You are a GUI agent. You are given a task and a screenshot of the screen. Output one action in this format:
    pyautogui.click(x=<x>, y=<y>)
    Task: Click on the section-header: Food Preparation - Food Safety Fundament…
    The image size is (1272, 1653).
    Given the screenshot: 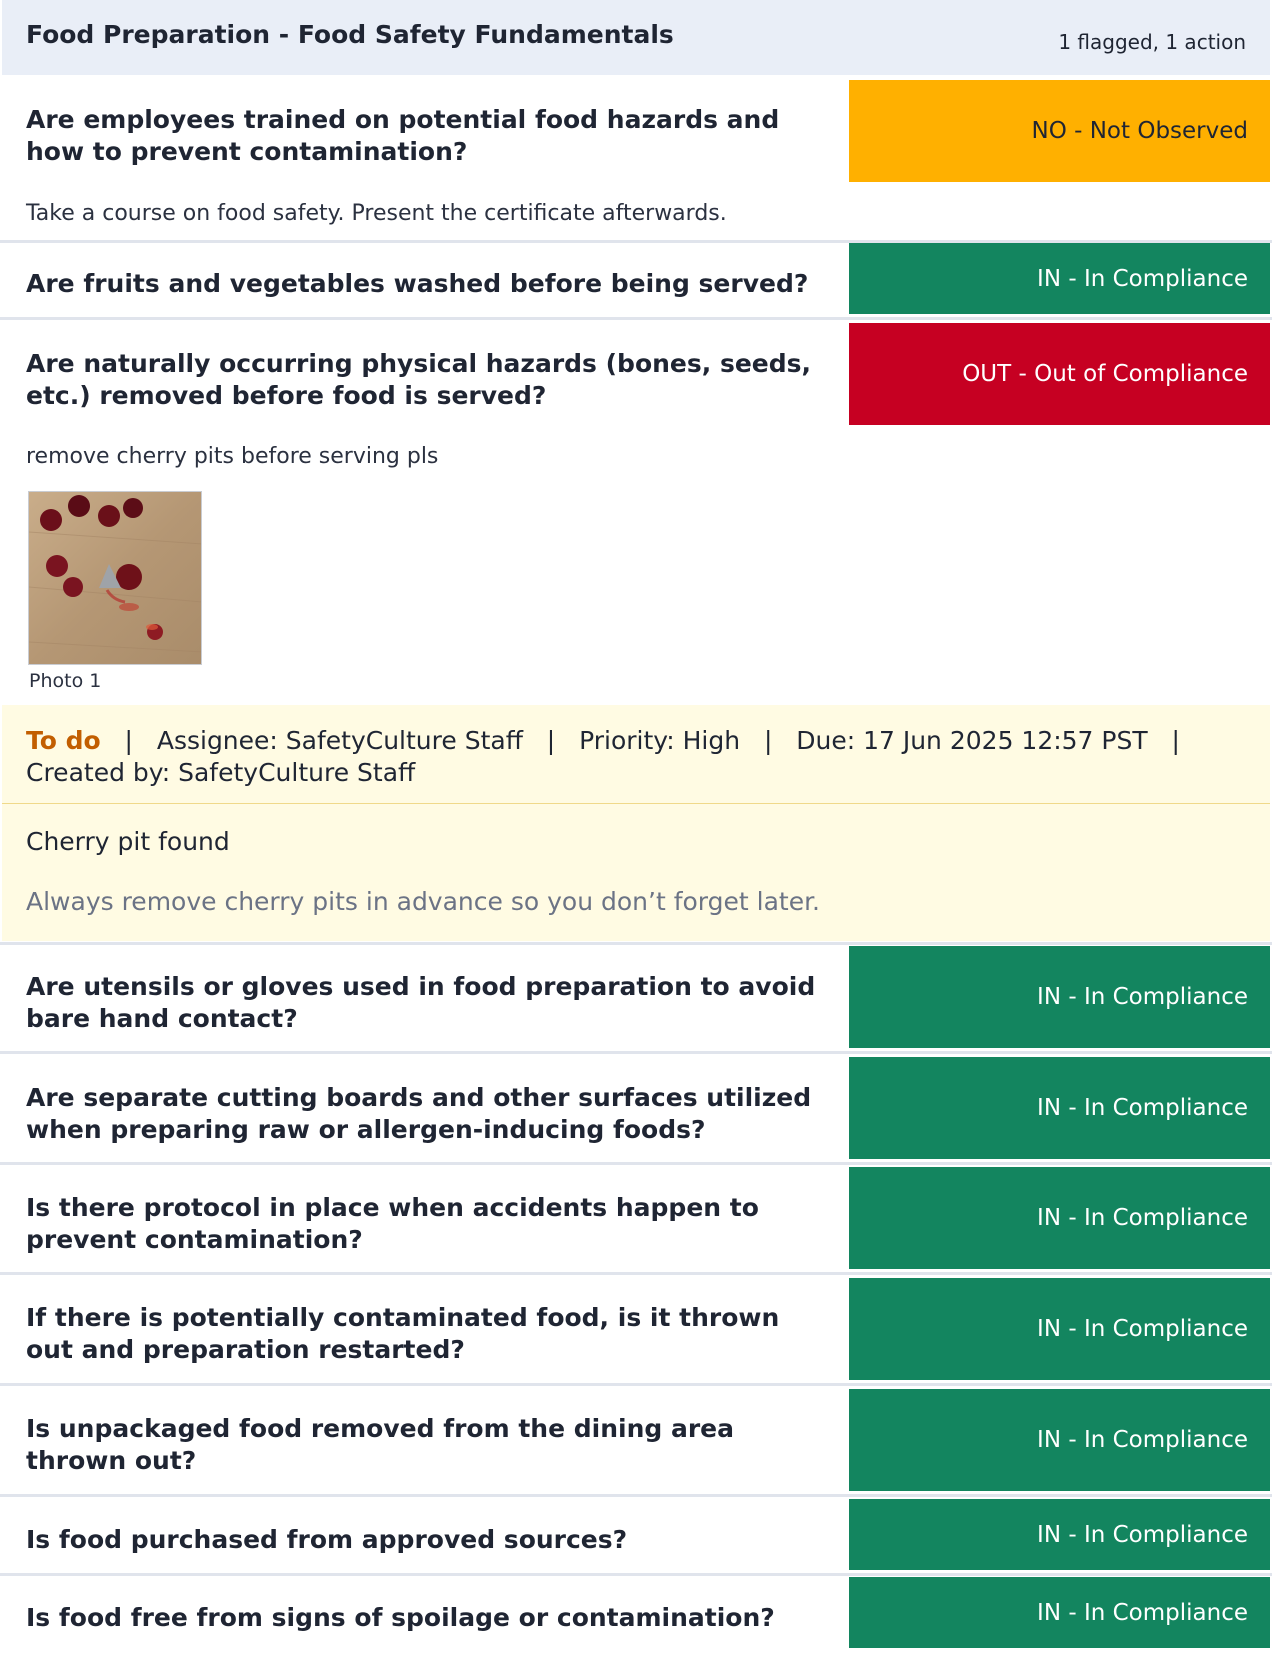 What is the action you would take?
    pyautogui.click(x=636, y=37)
    